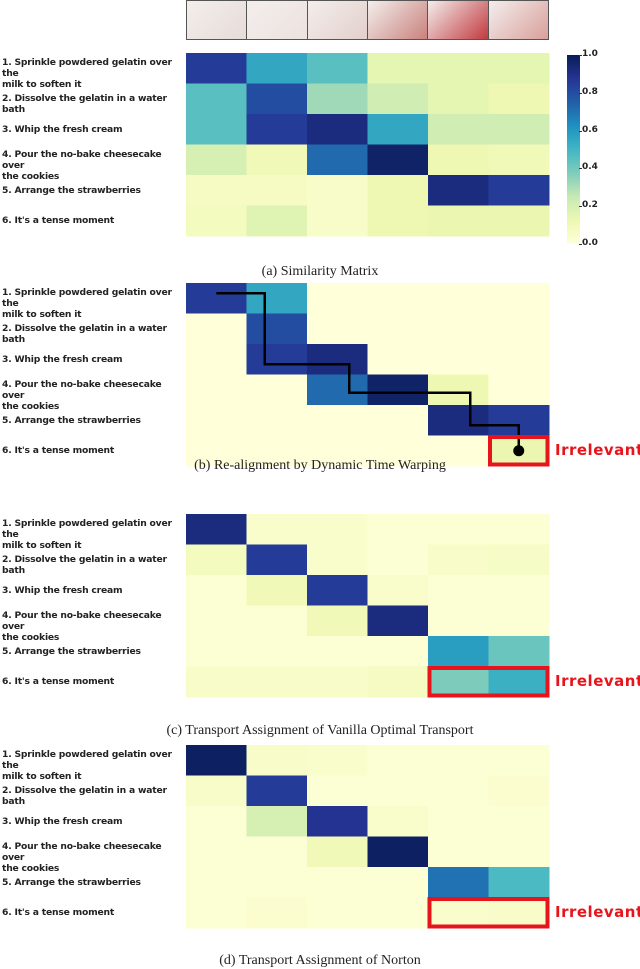 The width and height of the screenshot is (640, 969). Describe the element at coordinates (519, 190) in the screenshot. I see `heatmap-cell-r5-c6` at that location.